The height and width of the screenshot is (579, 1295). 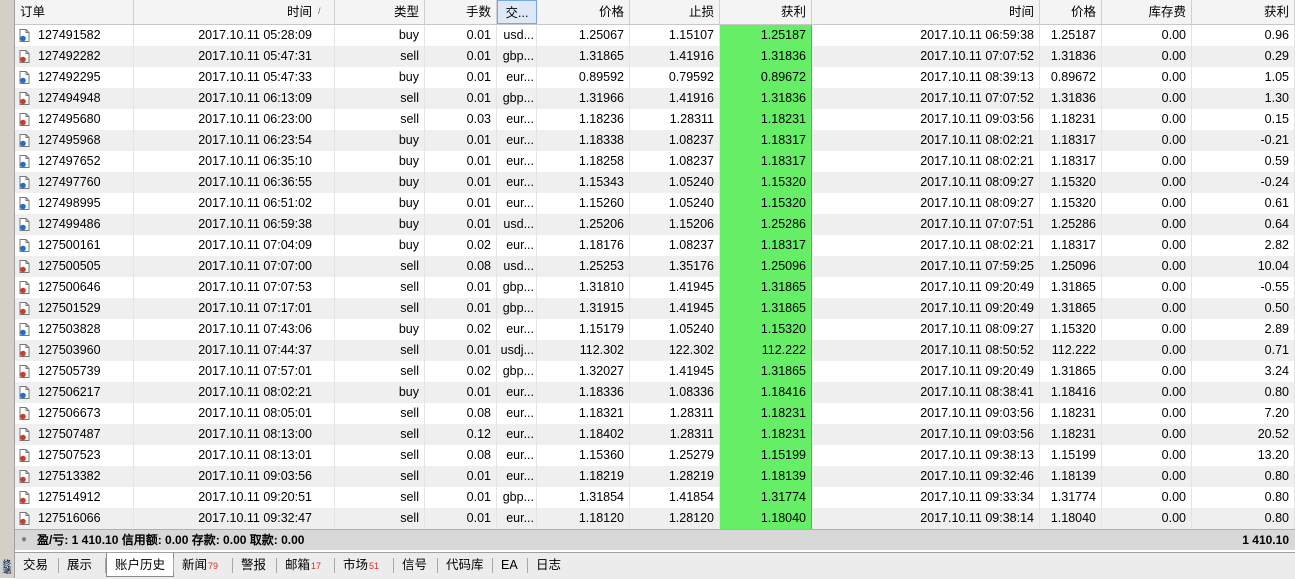 I want to click on tab-label: 展示, so click(x=80, y=565).